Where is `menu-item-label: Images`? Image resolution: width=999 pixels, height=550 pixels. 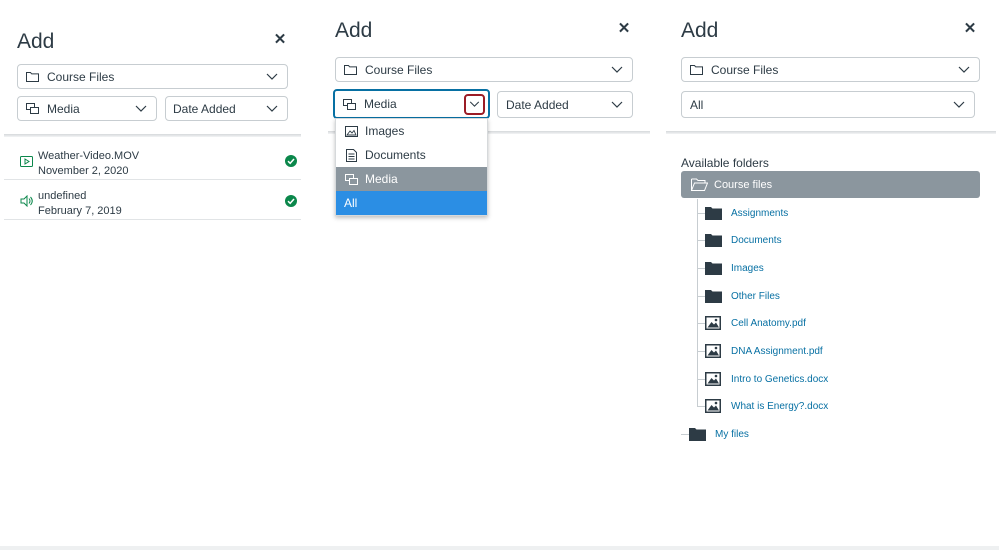
menu-item-label: Images is located at coordinates (385, 131).